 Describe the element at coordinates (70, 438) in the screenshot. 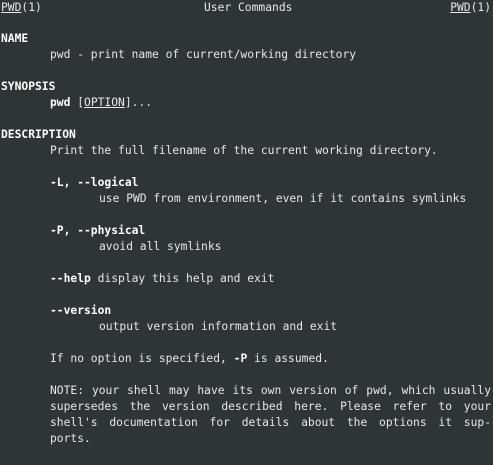

I see `note-line-4: ports.` at that location.